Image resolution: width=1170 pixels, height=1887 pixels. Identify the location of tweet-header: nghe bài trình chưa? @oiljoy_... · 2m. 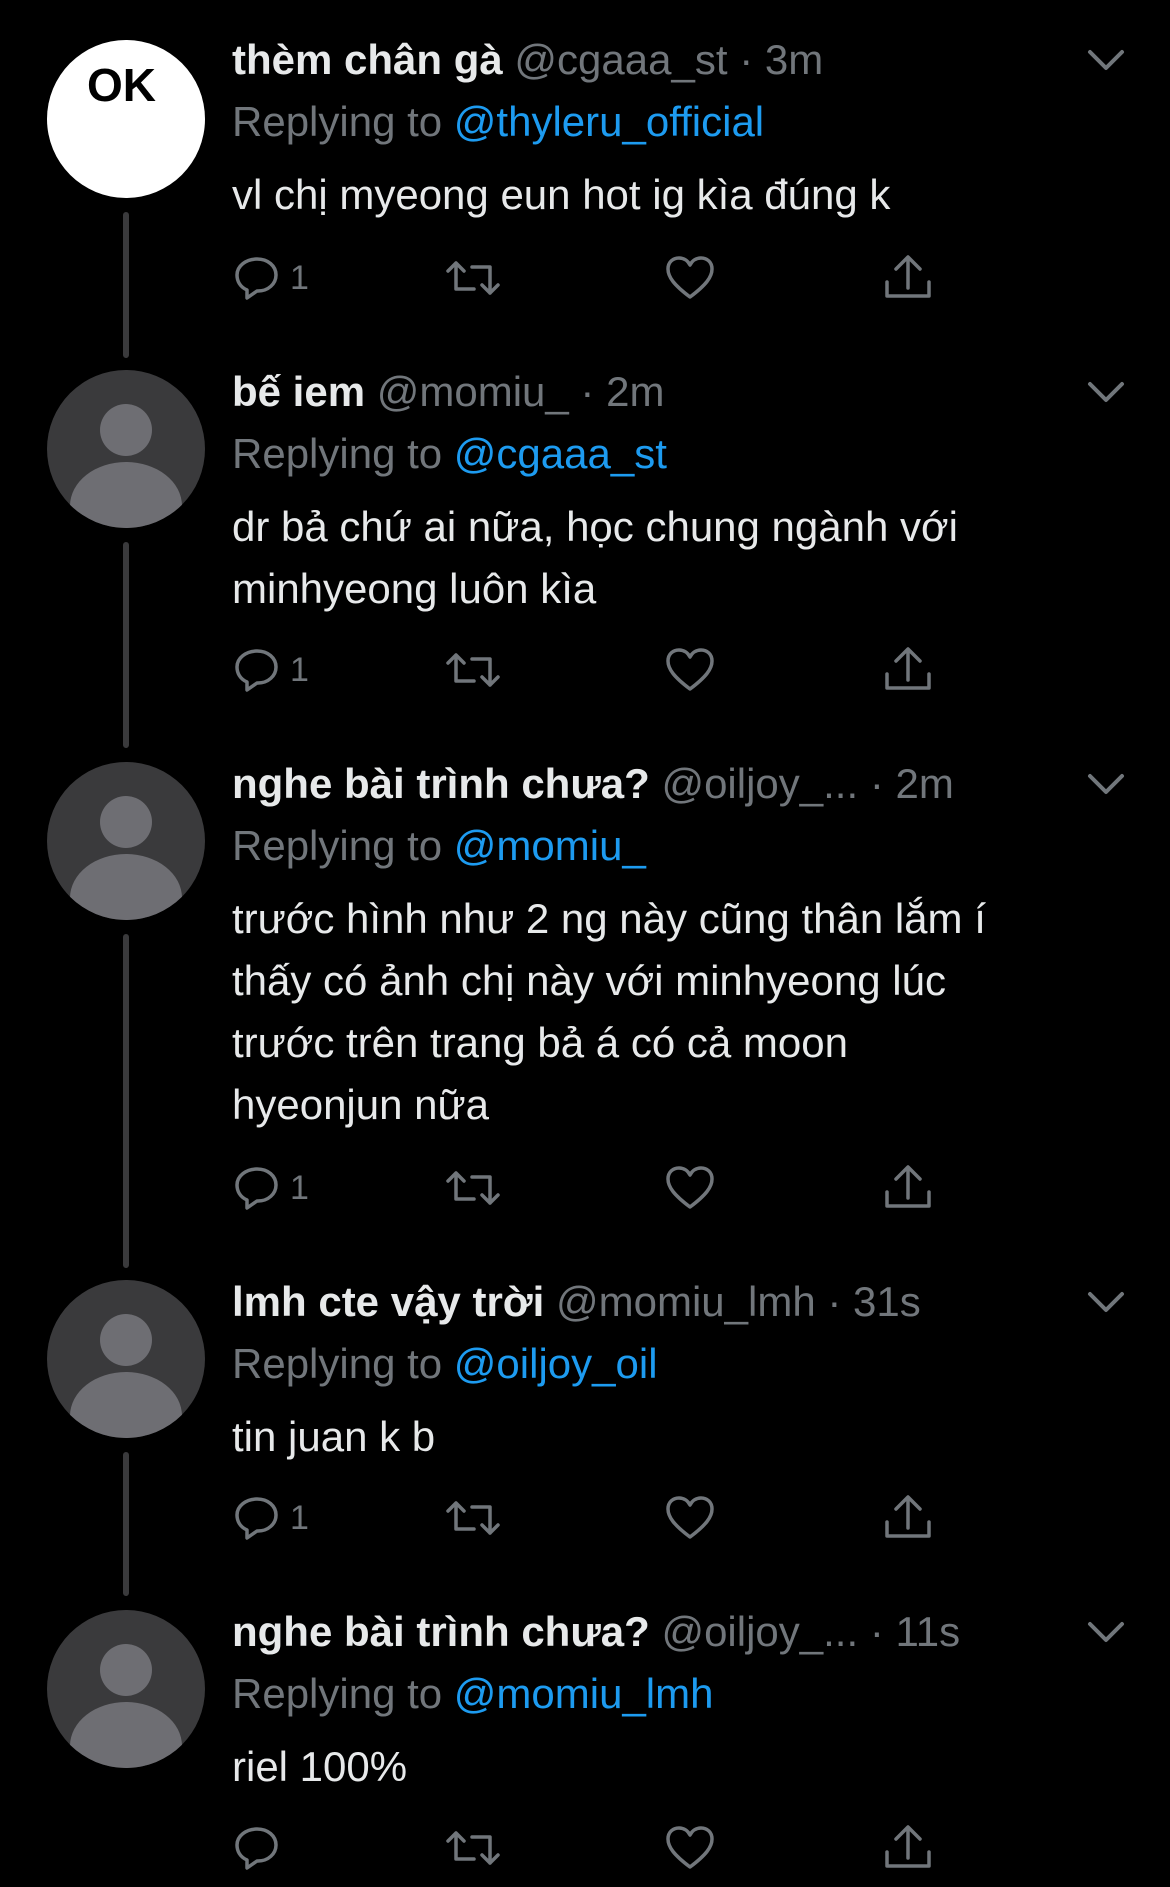
(671, 784).